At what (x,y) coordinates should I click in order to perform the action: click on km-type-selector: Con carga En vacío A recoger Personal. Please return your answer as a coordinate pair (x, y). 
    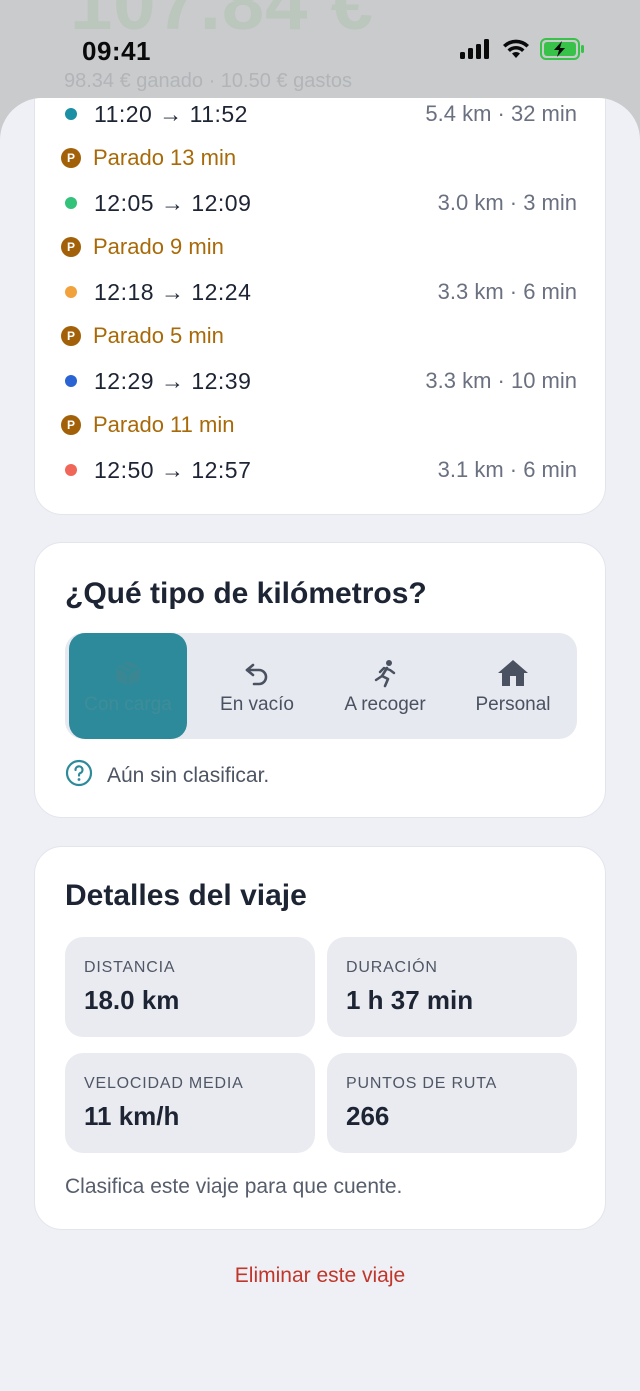
    Looking at the image, I should click on (321, 686).